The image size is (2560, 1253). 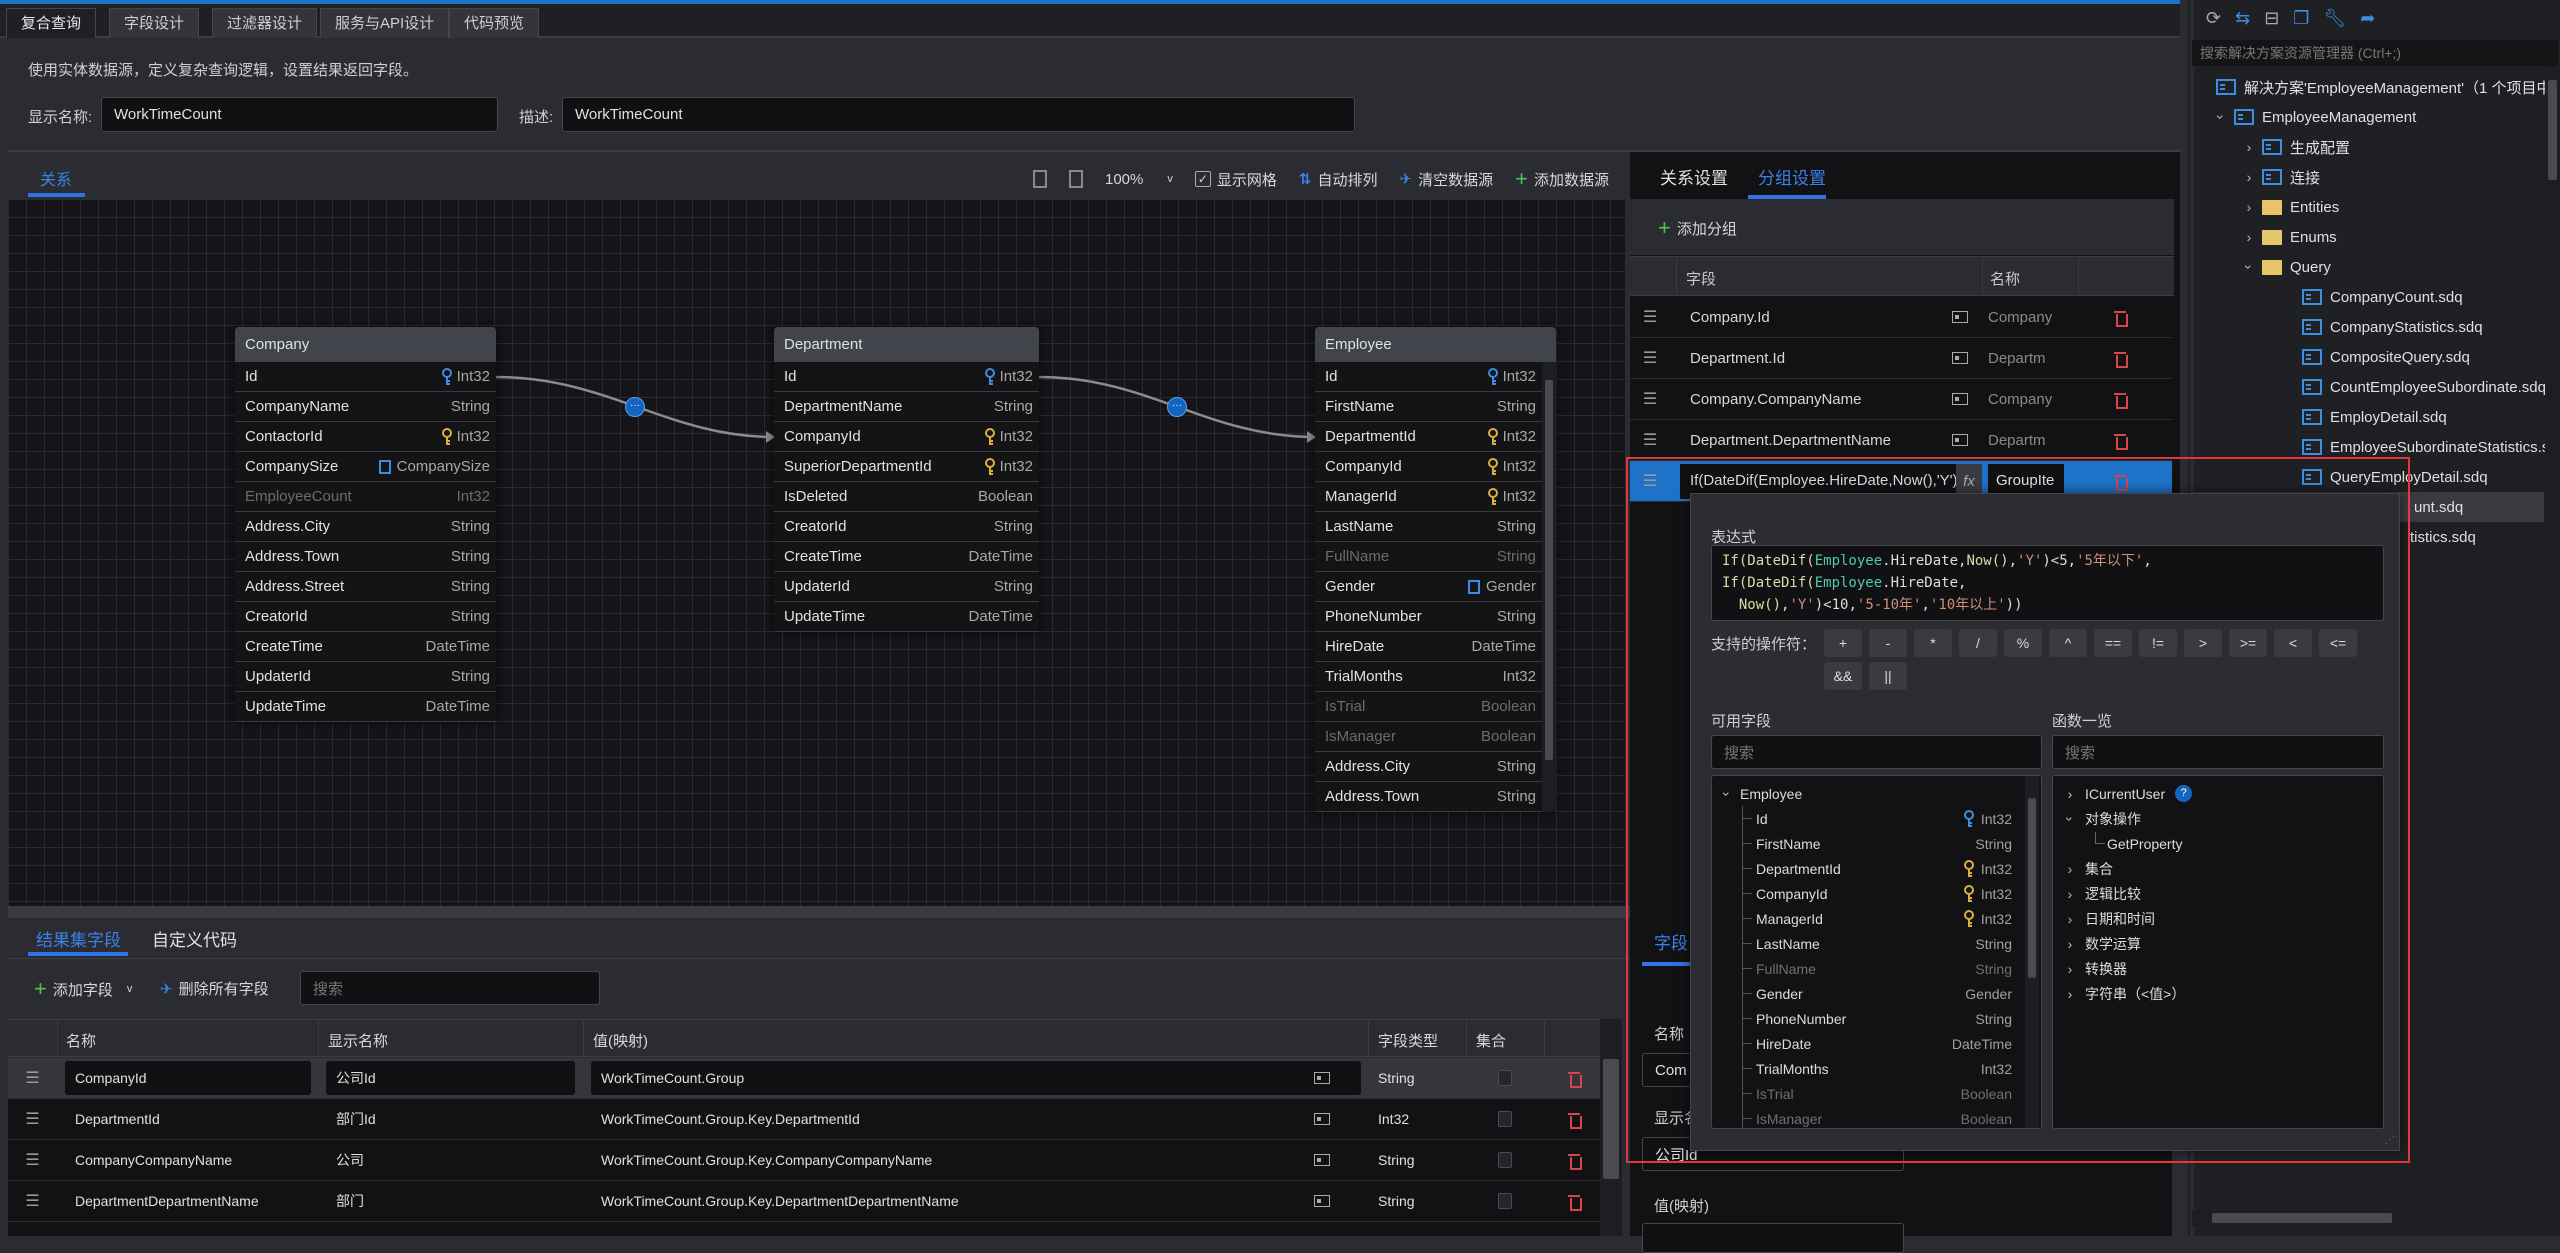 I want to click on entity-title: Employee, so click(x=1435, y=344).